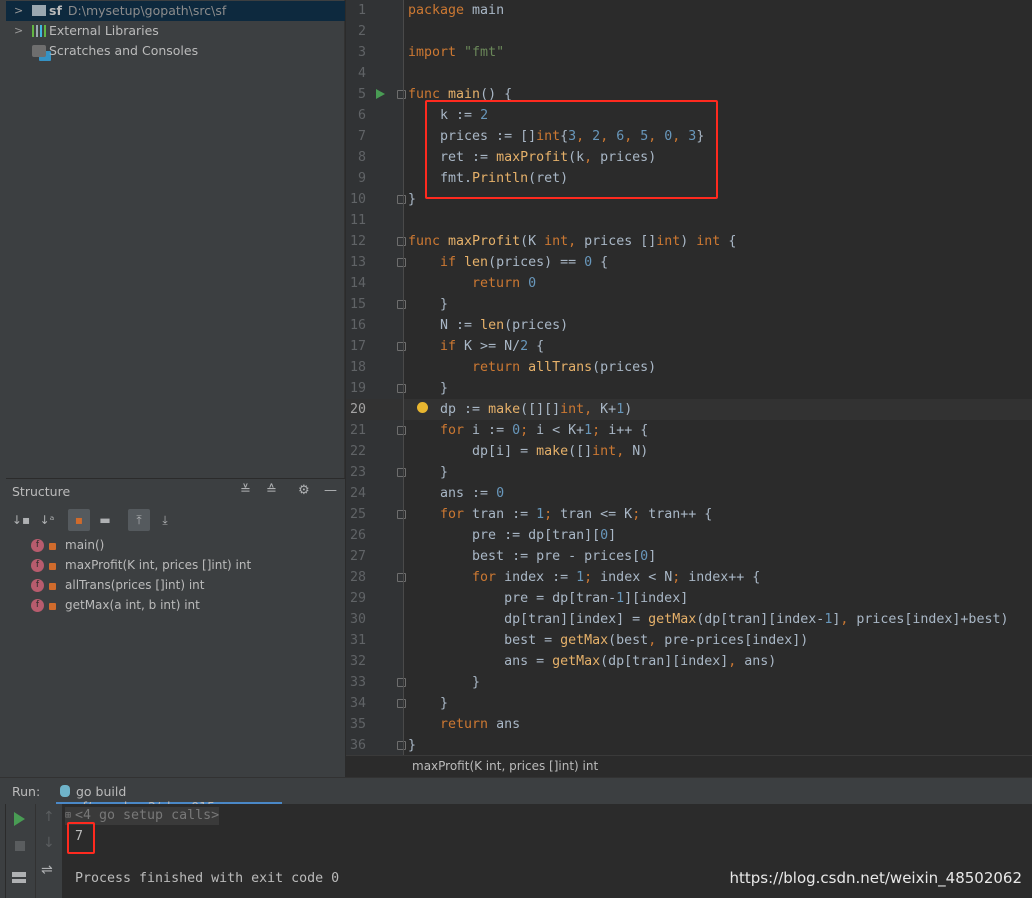  Describe the element at coordinates (689, 262) in the screenshot. I see `code-line: 13 if len(prices) == 0 {` at that location.